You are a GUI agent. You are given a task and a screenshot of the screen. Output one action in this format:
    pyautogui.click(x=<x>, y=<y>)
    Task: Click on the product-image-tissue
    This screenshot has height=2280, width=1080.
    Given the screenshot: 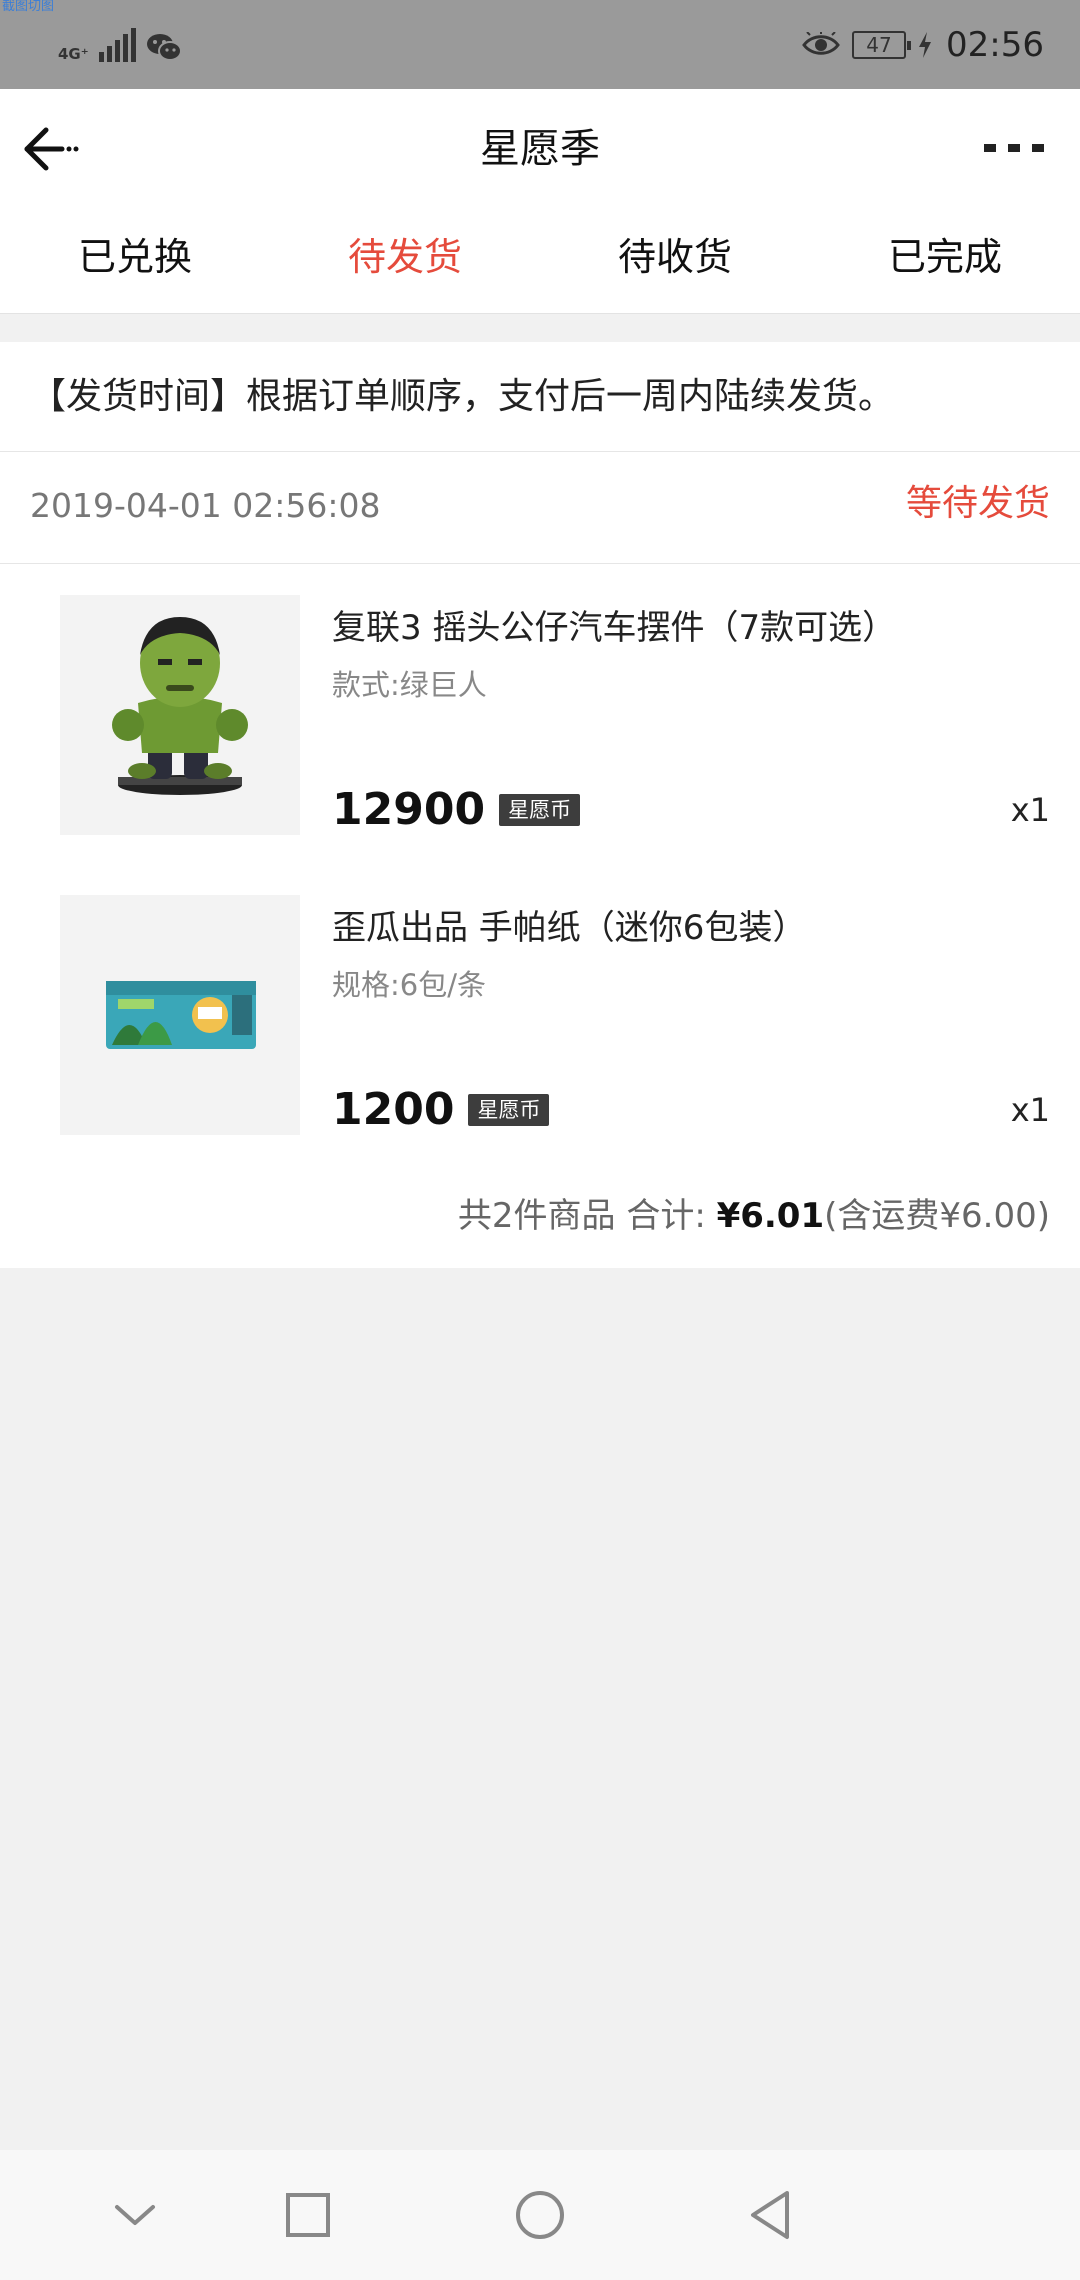 What is the action you would take?
    pyautogui.click(x=180, y=1015)
    